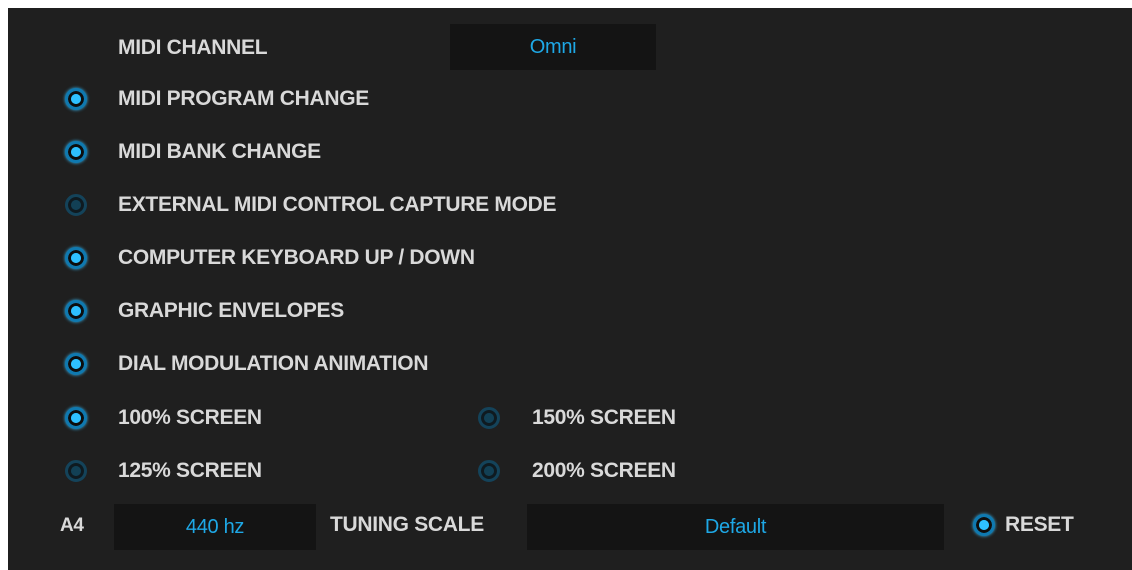 Image resolution: width=1132 pixels, height=570 pixels. What do you see at coordinates (984, 525) in the screenshot?
I see `reset-radio` at bounding box center [984, 525].